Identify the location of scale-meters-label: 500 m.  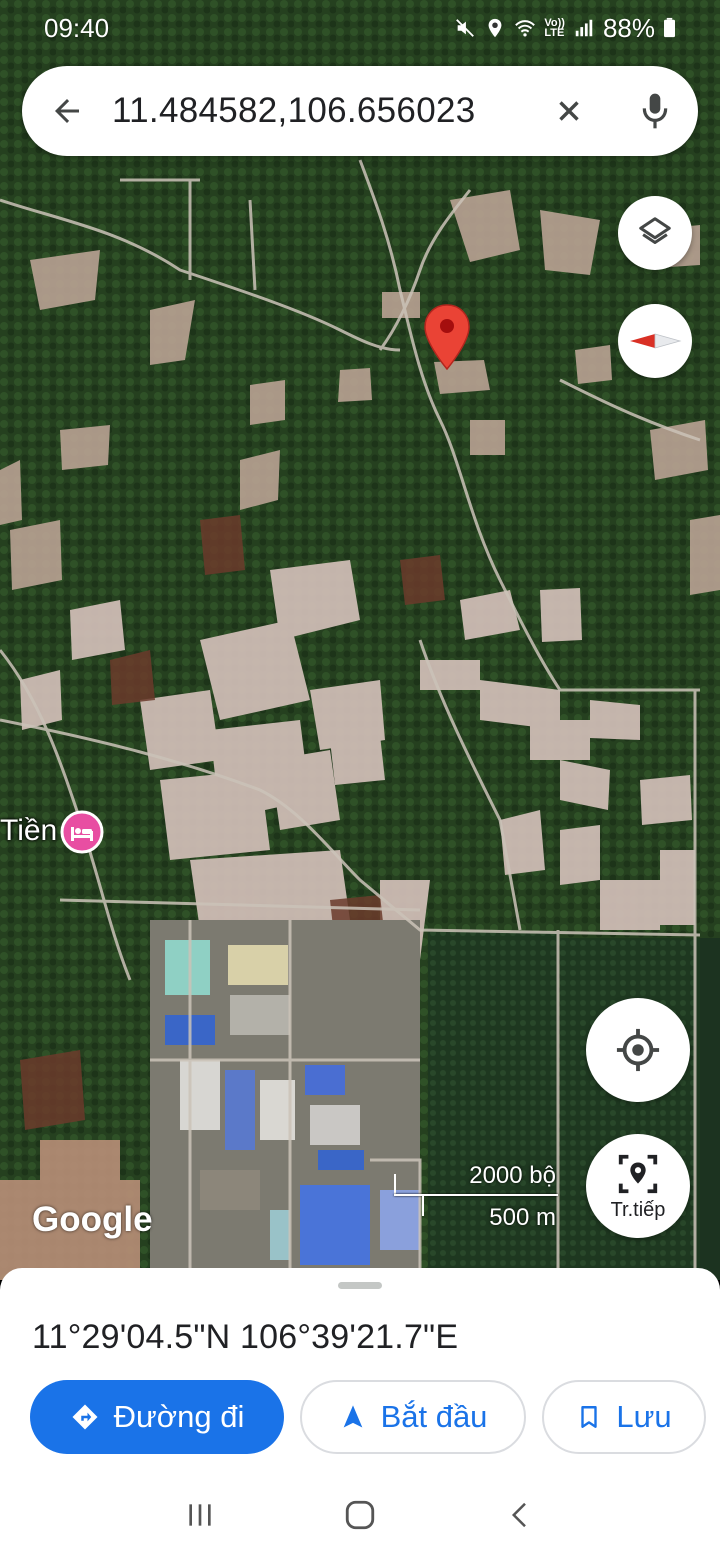
(522, 1217).